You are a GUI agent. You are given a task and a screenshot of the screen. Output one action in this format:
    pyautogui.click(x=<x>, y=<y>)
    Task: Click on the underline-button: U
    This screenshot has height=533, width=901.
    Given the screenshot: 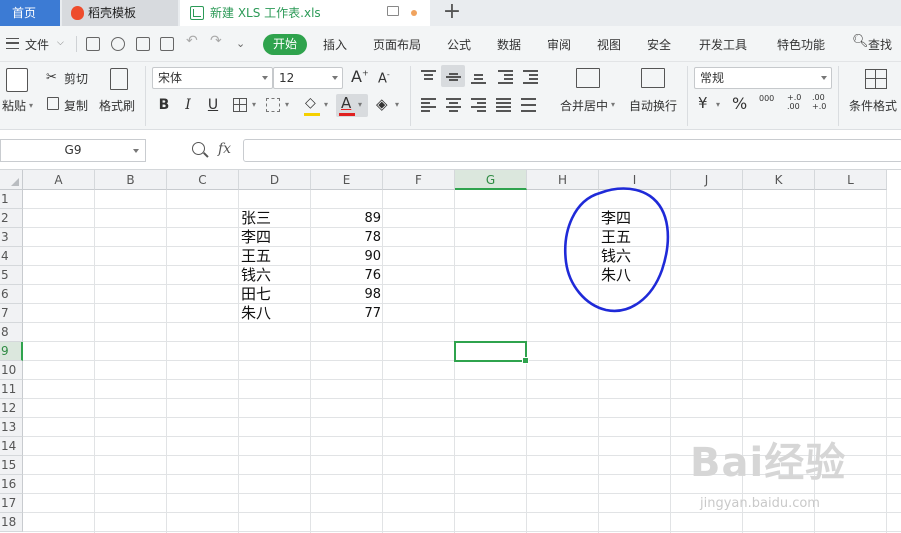 What is the action you would take?
    pyautogui.click(x=213, y=105)
    